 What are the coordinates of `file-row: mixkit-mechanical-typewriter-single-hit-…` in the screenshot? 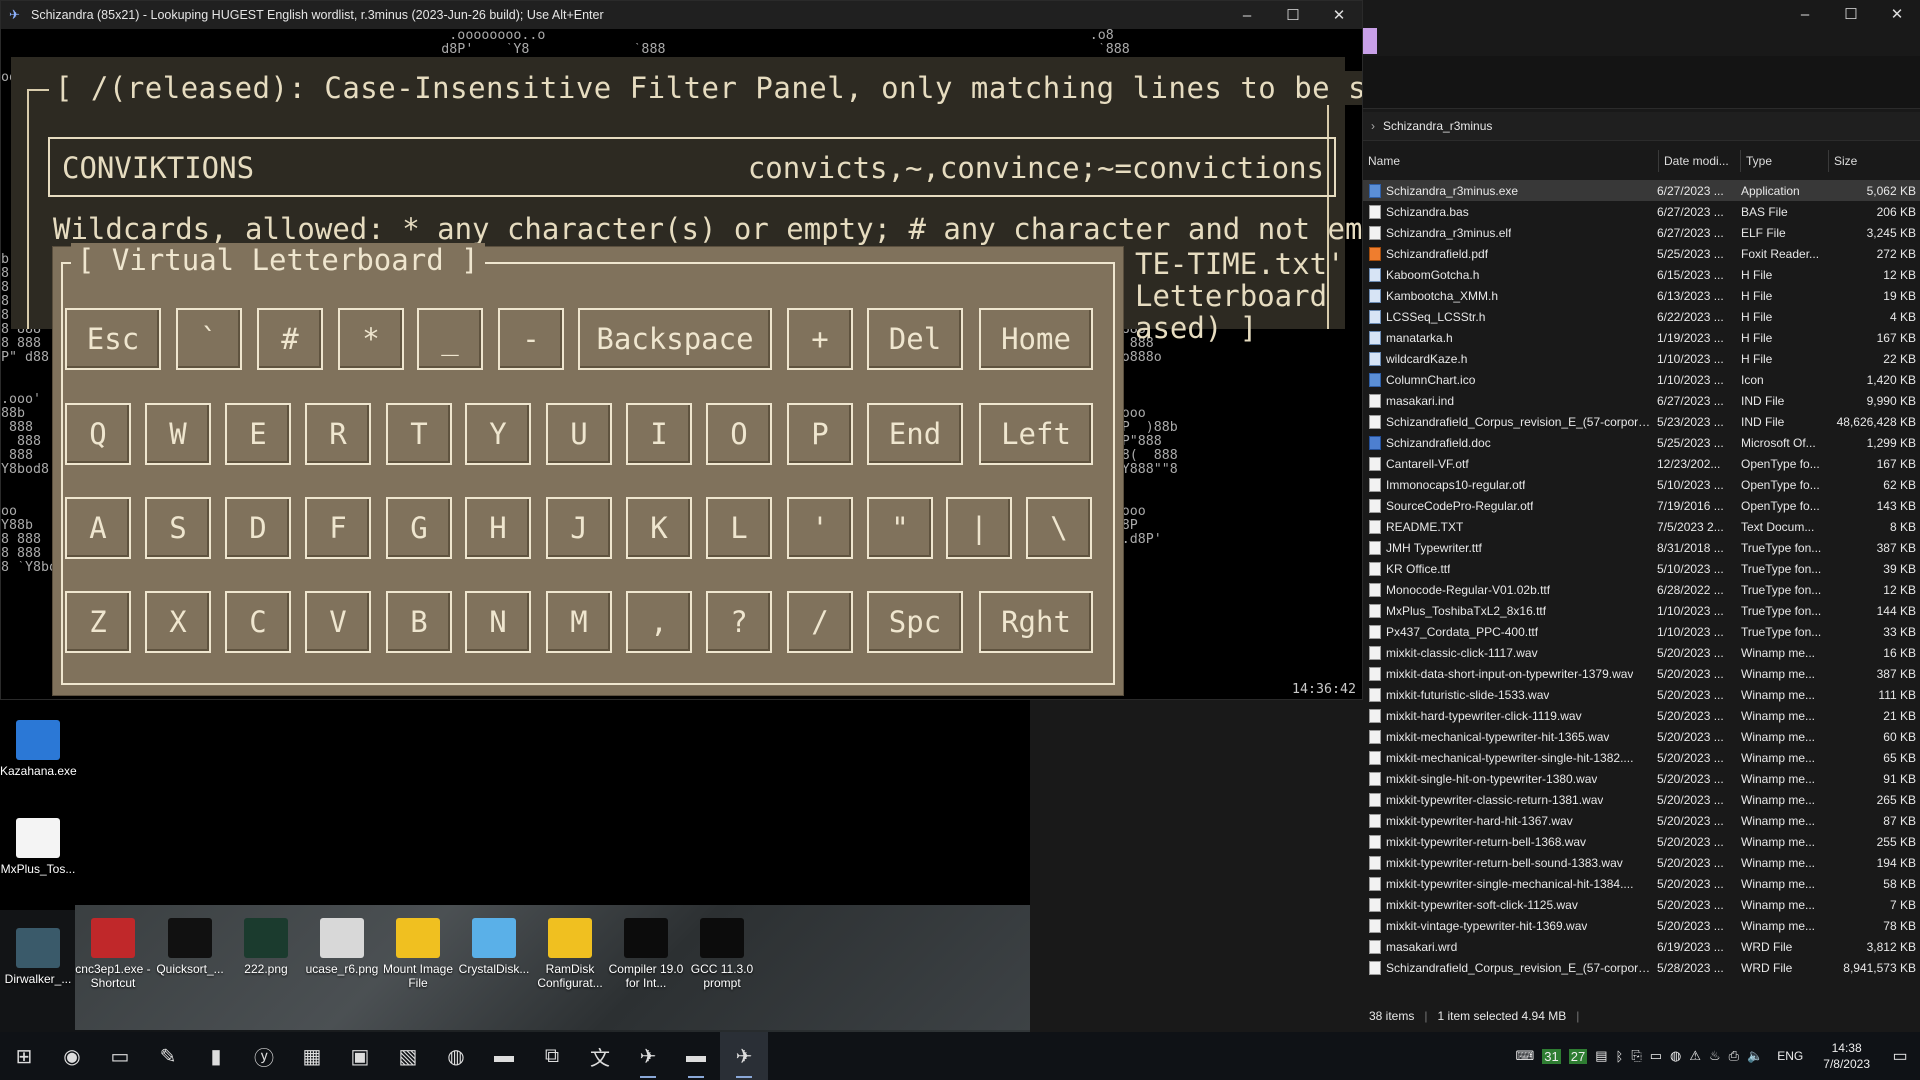 It's located at (1641, 757).